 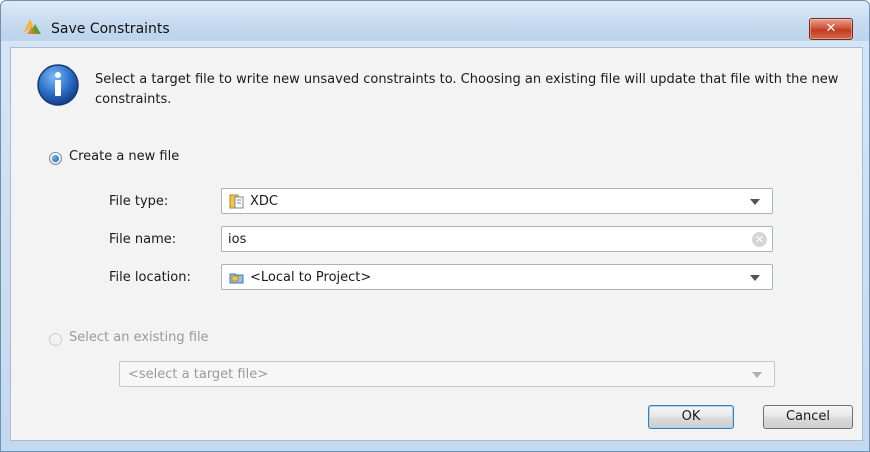 What do you see at coordinates (58, 85) in the screenshot?
I see `info-icon` at bounding box center [58, 85].